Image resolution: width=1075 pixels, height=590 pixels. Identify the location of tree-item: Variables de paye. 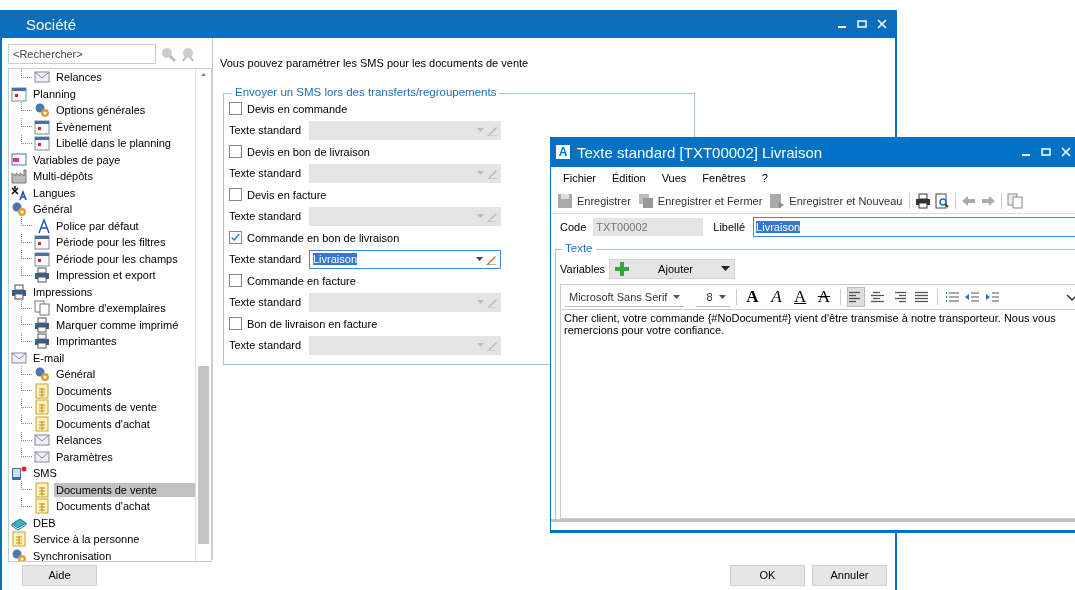
(77, 159).